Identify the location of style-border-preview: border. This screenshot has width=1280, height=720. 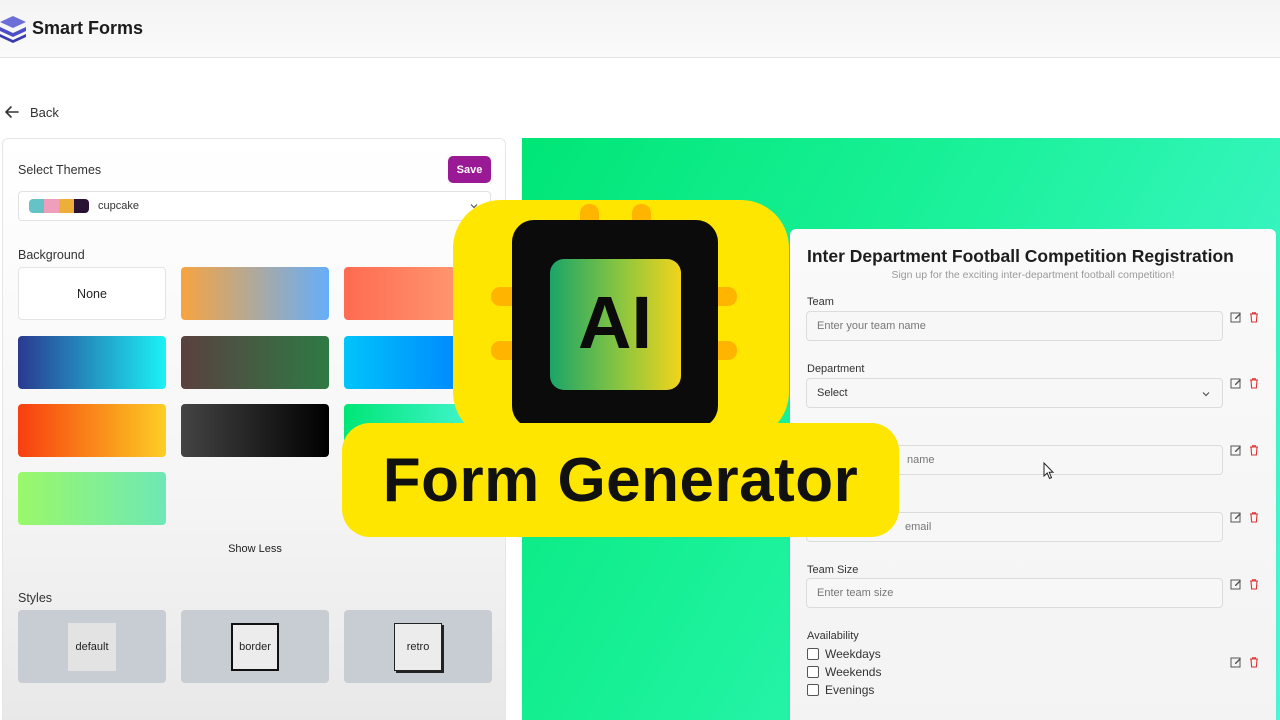
(255, 646).